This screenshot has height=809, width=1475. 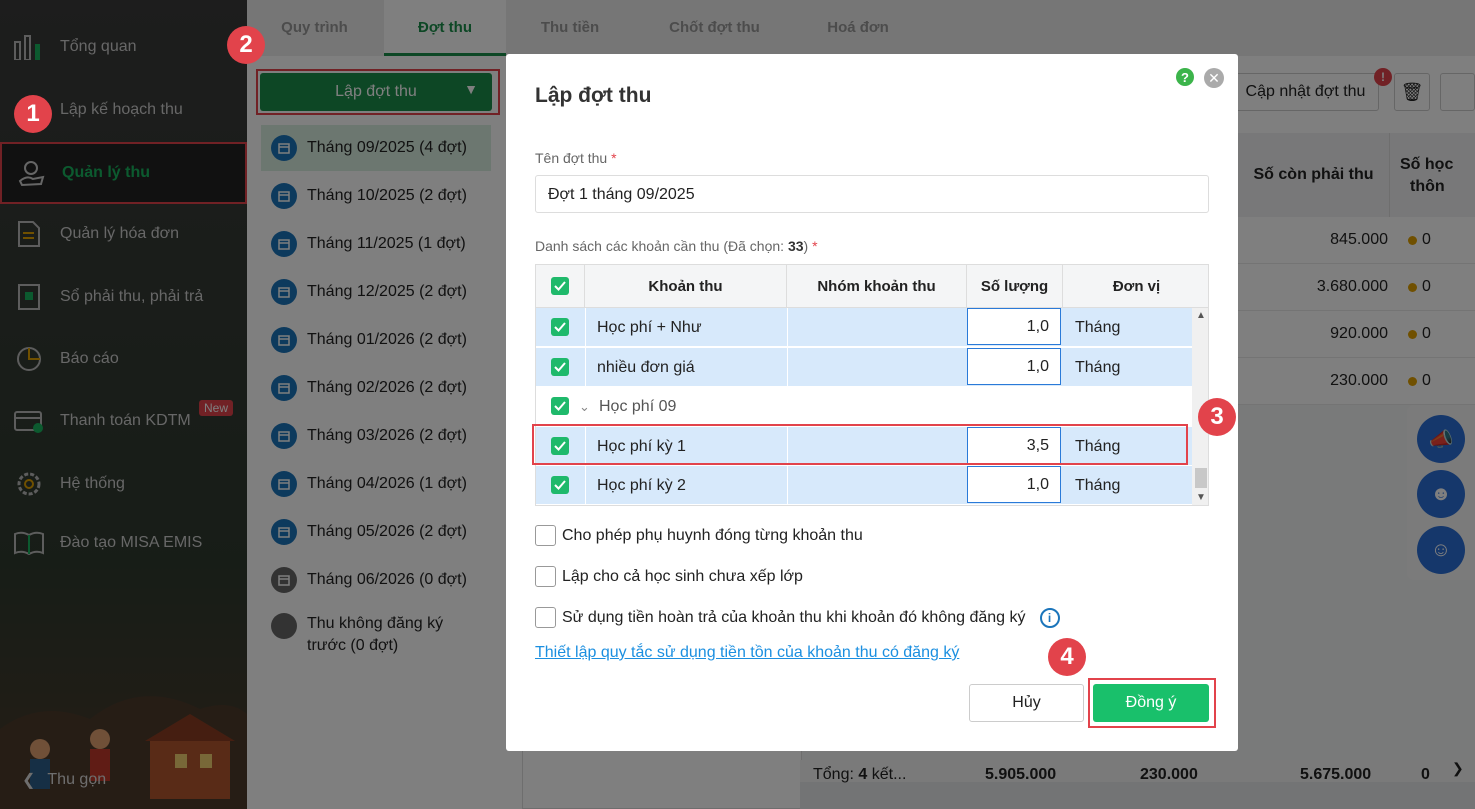 What do you see at coordinates (1049, 617) in the screenshot?
I see `info-icon: i` at bounding box center [1049, 617].